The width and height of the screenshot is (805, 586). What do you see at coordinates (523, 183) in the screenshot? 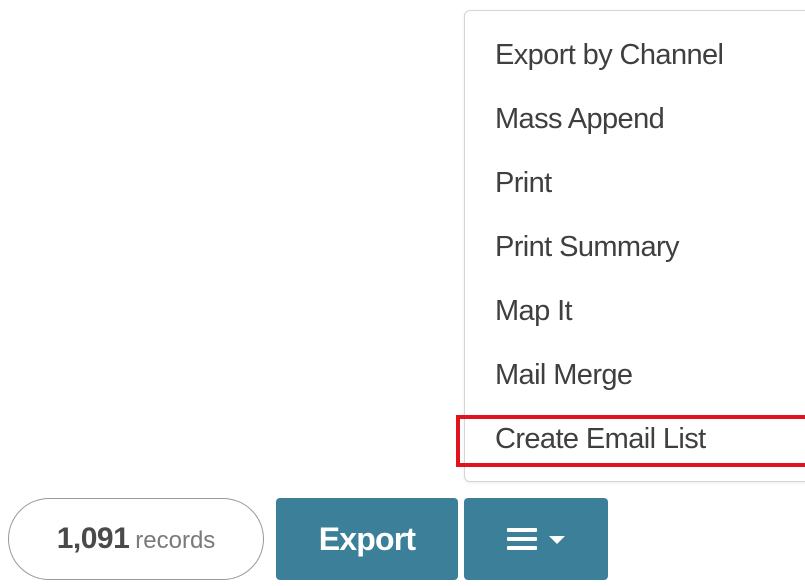
I see `menu-item-print: Print` at bounding box center [523, 183].